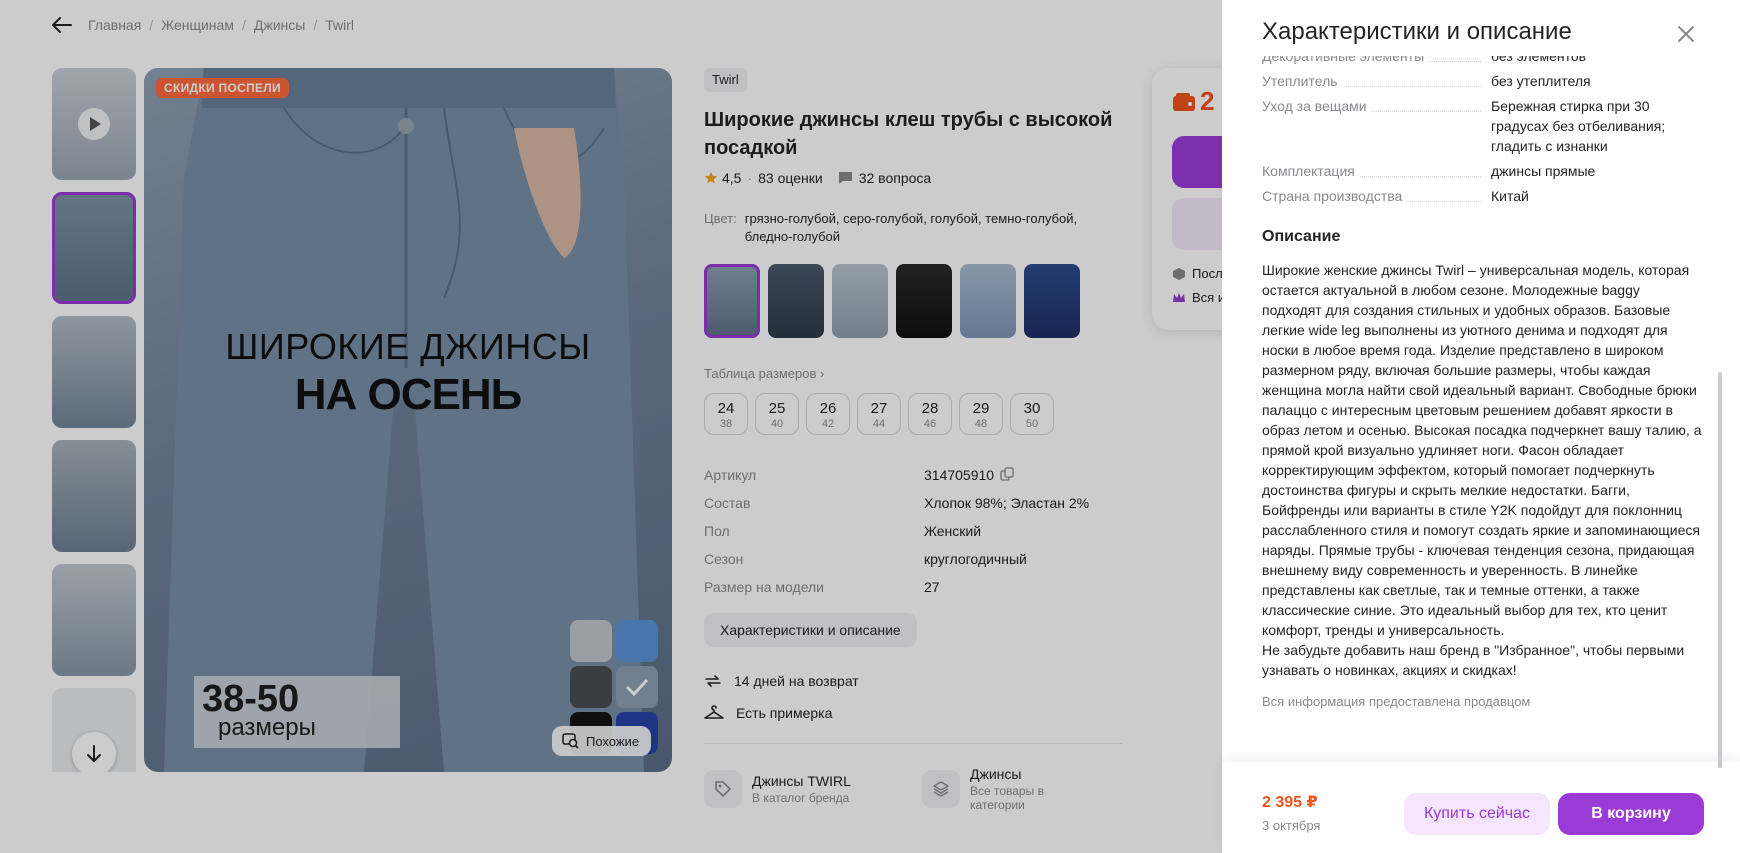 The width and height of the screenshot is (1740, 853). Describe the element at coordinates (1291, 825) in the screenshot. I see `delivery-date: 3 октября` at that location.